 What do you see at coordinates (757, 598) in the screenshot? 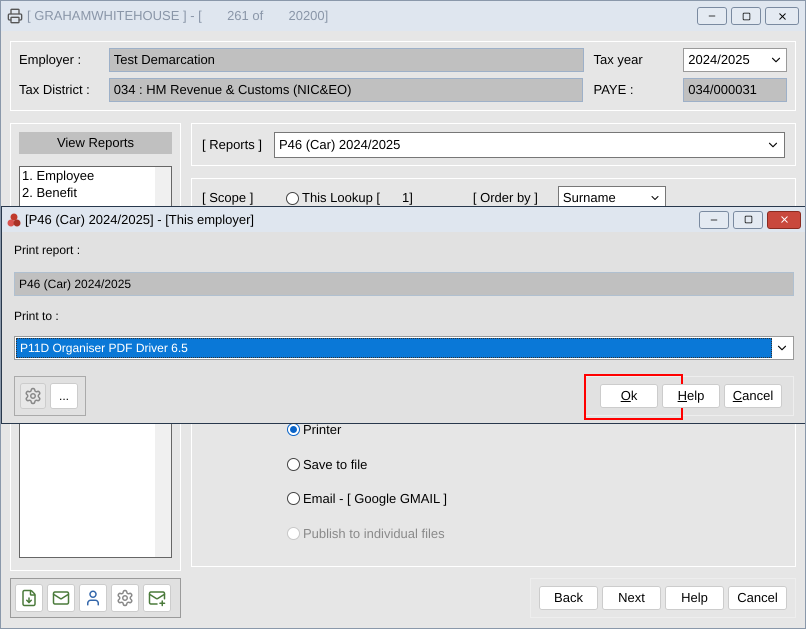
I see `nav-button: Cancel` at bounding box center [757, 598].